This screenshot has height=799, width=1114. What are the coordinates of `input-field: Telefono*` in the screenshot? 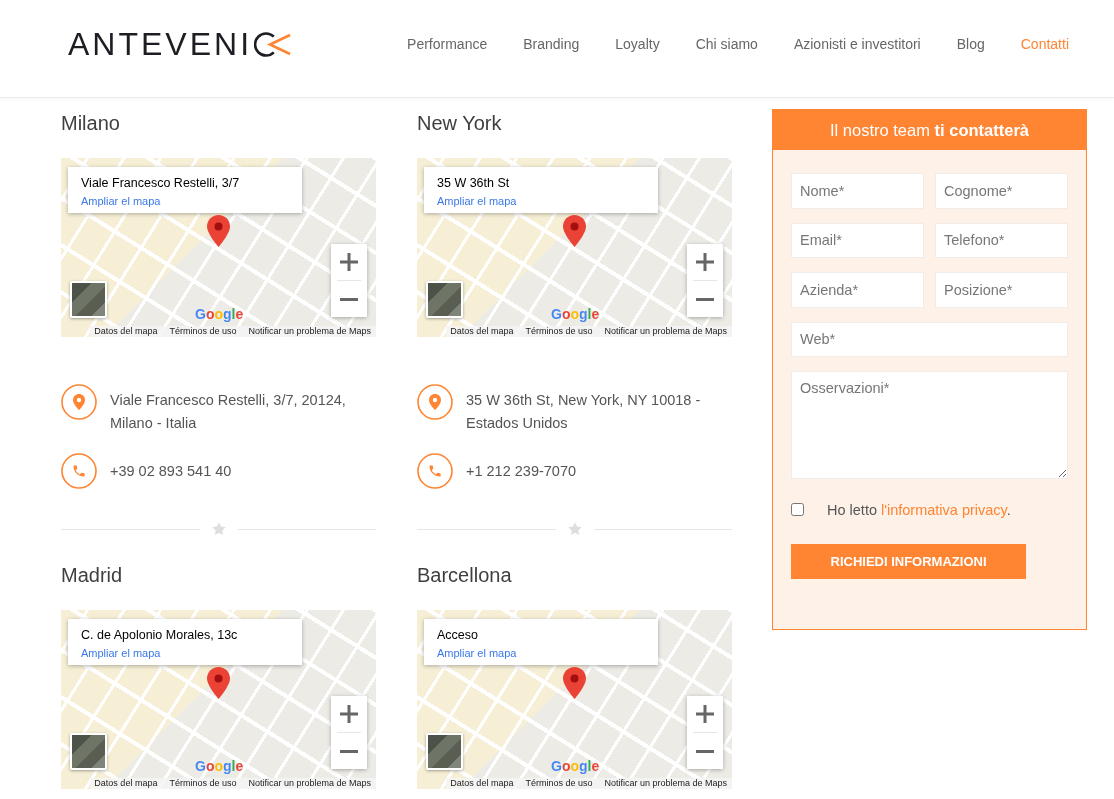 It's located at (1001, 240).